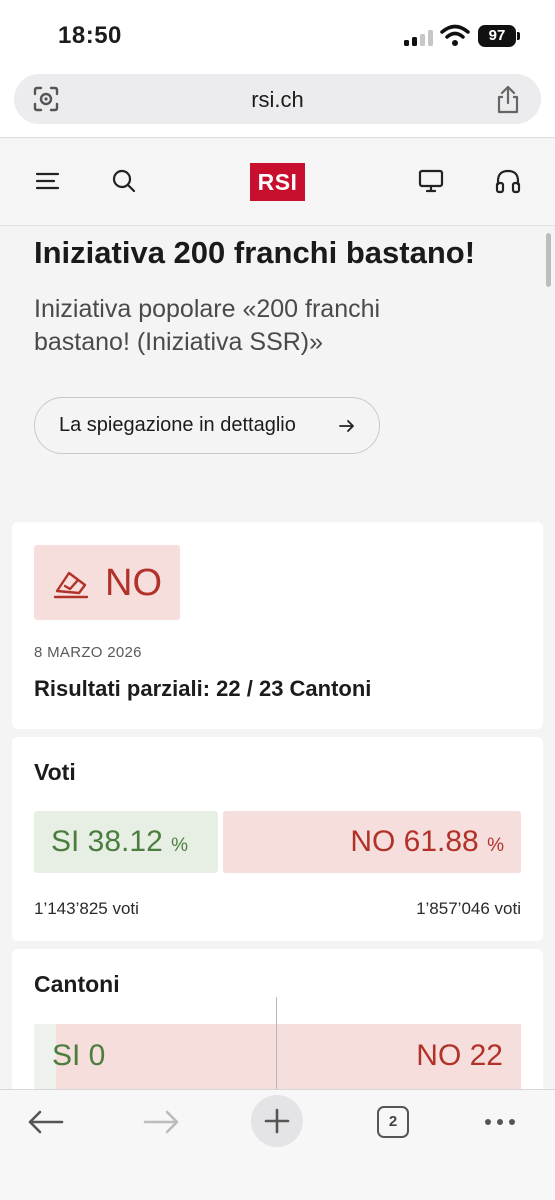 This screenshot has width=555, height=1200. What do you see at coordinates (414, 841) in the screenshot?
I see `votes-no-label: NO 61.88` at bounding box center [414, 841].